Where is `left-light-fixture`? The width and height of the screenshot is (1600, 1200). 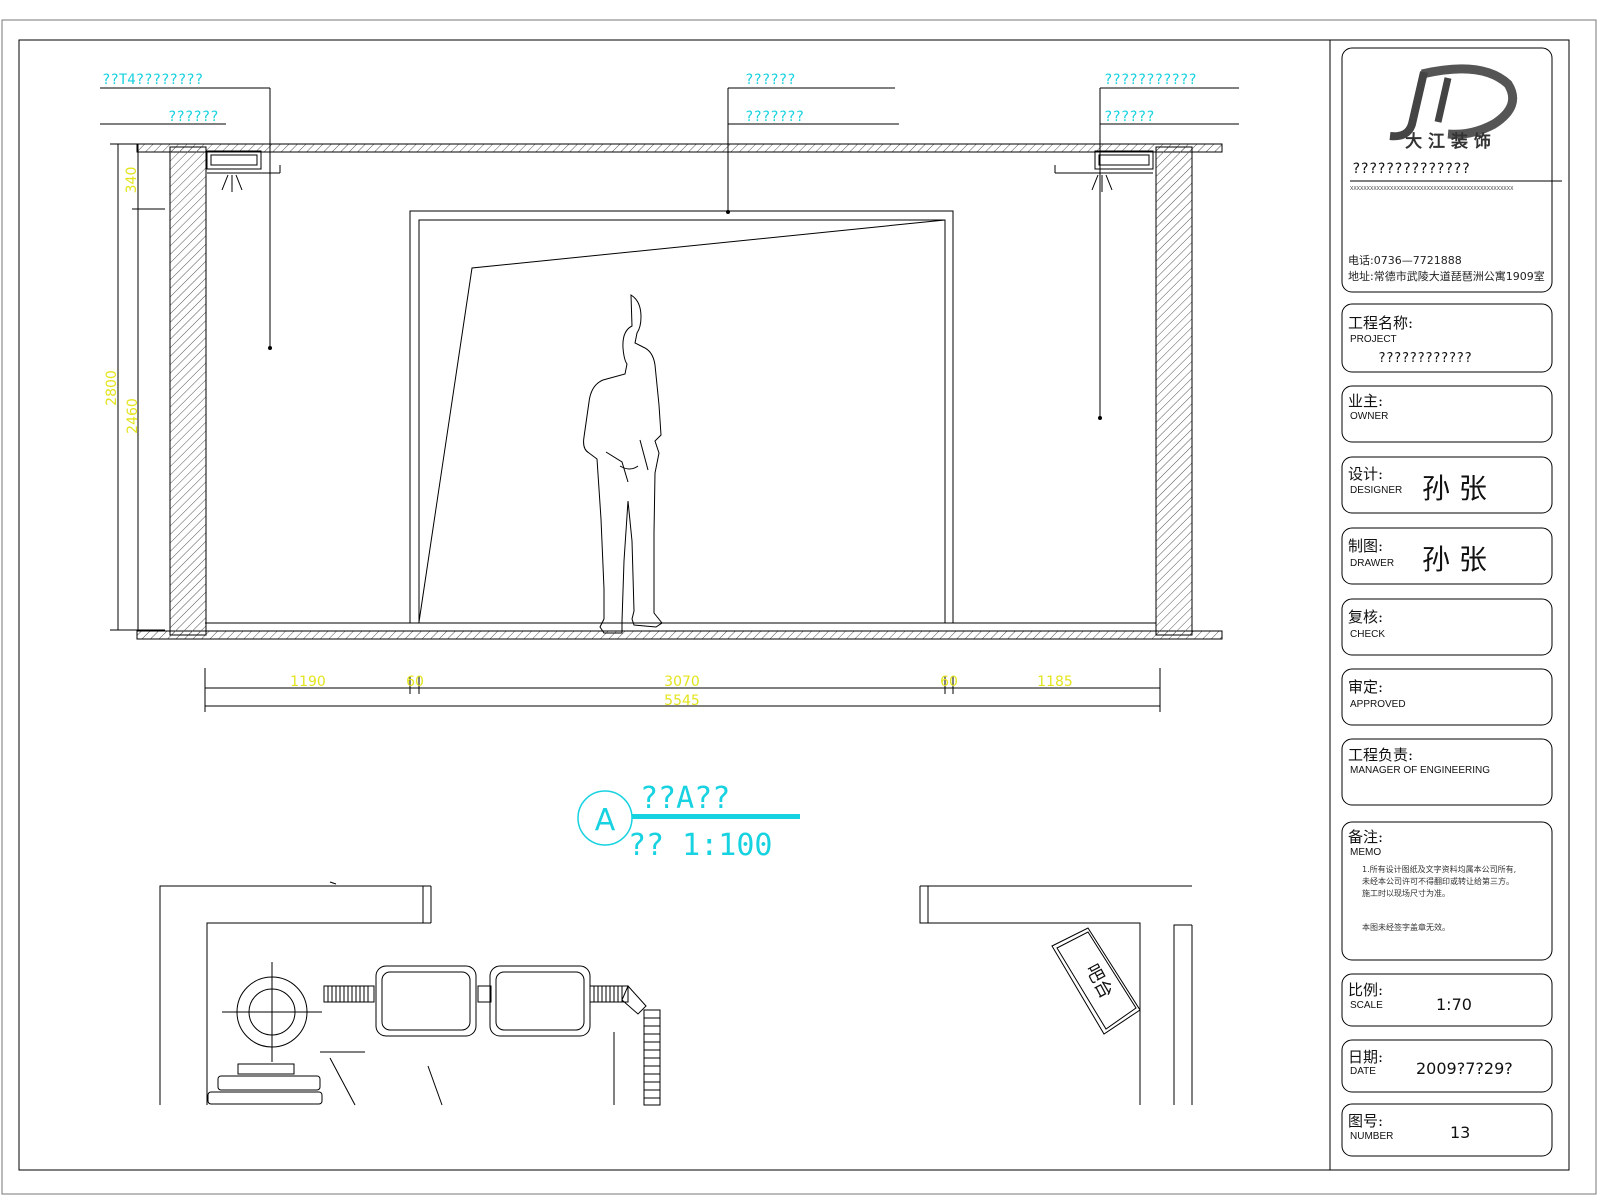
left-light-fixture is located at coordinates (243, 171).